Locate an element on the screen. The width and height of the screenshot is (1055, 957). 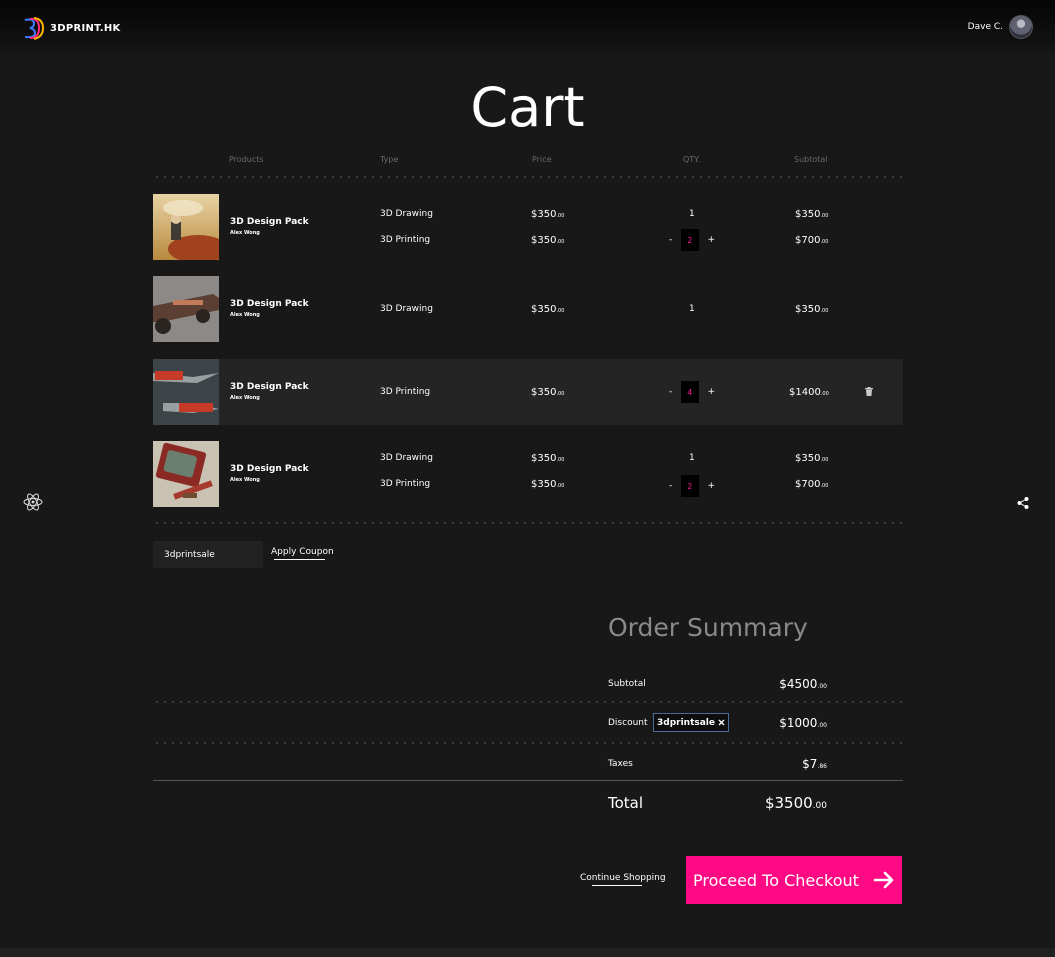
top-bar: 3DPRINT.HK Dave C. is located at coordinates (527, 28).